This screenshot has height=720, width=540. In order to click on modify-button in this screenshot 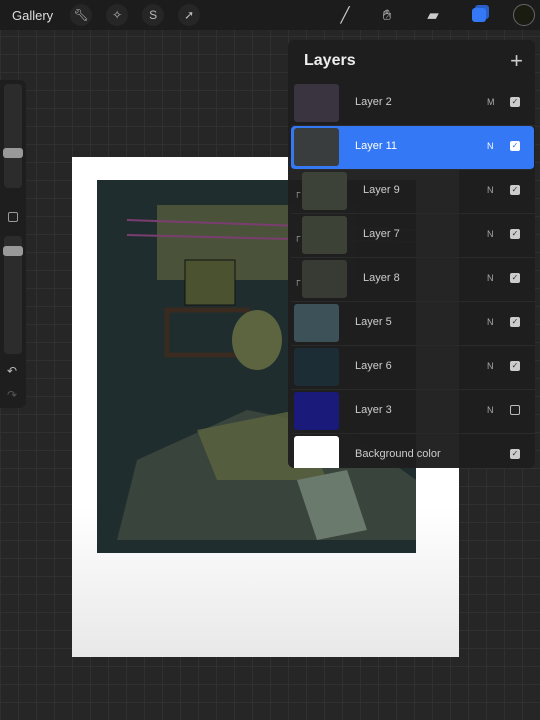, I will do `click(13, 217)`.